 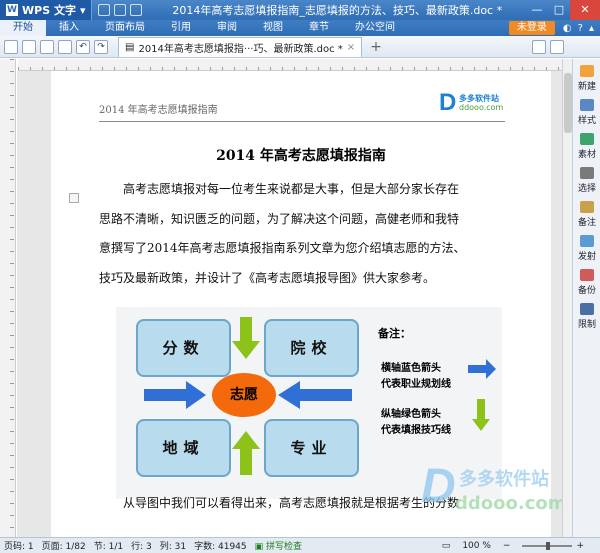 I want to click on green-arrow-up, so click(x=246, y=453).